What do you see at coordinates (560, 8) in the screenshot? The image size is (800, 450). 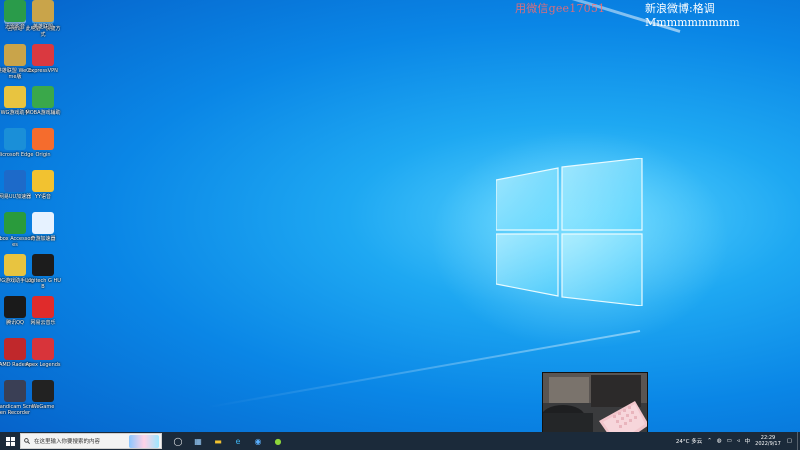 I see `stream-overlay-wechat: 用微信gee17051` at bounding box center [560, 8].